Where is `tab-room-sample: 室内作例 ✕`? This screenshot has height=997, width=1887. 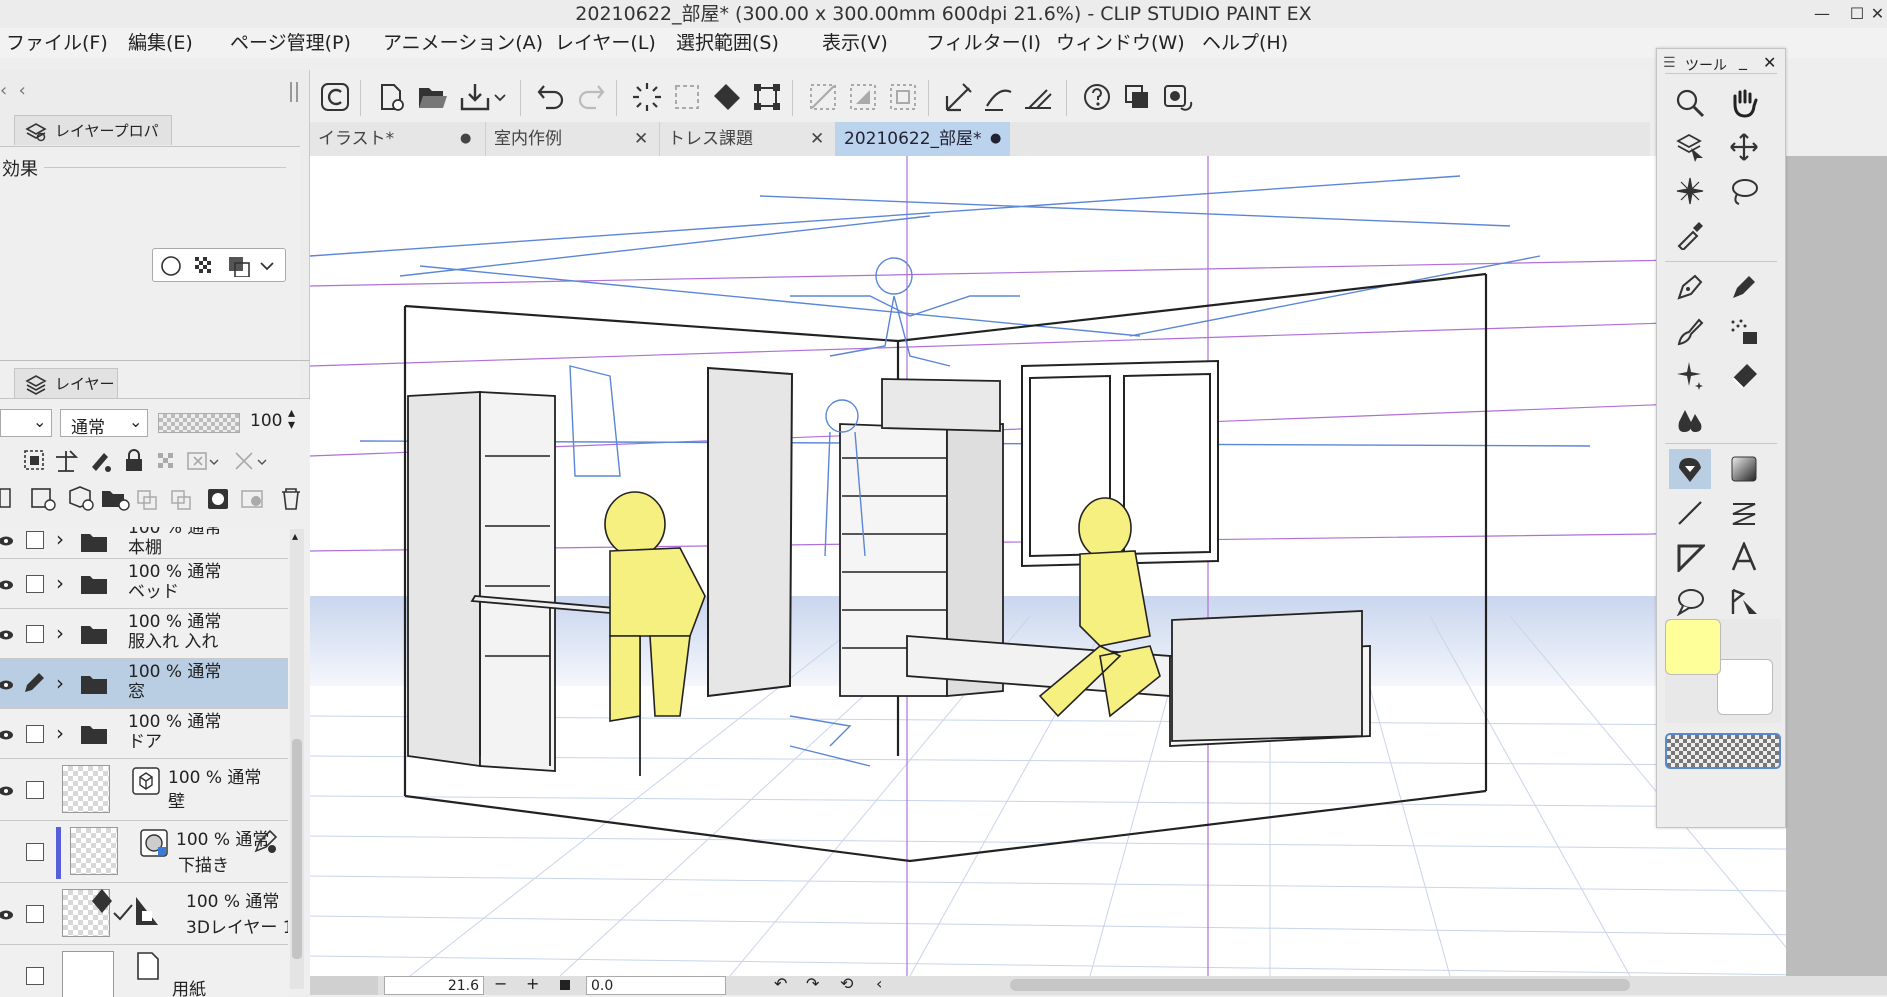 tab-room-sample: 室内作例 ✕ is located at coordinates (573, 139).